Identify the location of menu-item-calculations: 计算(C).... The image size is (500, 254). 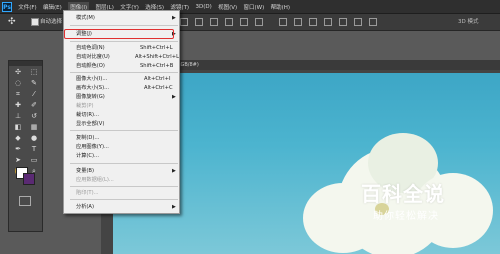
(121, 156).